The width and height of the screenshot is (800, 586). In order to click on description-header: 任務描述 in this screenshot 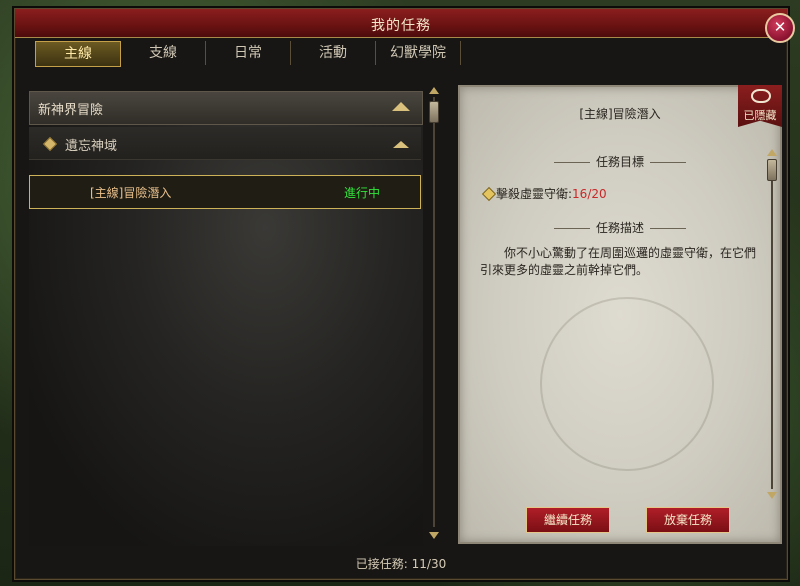, I will do `click(620, 227)`.